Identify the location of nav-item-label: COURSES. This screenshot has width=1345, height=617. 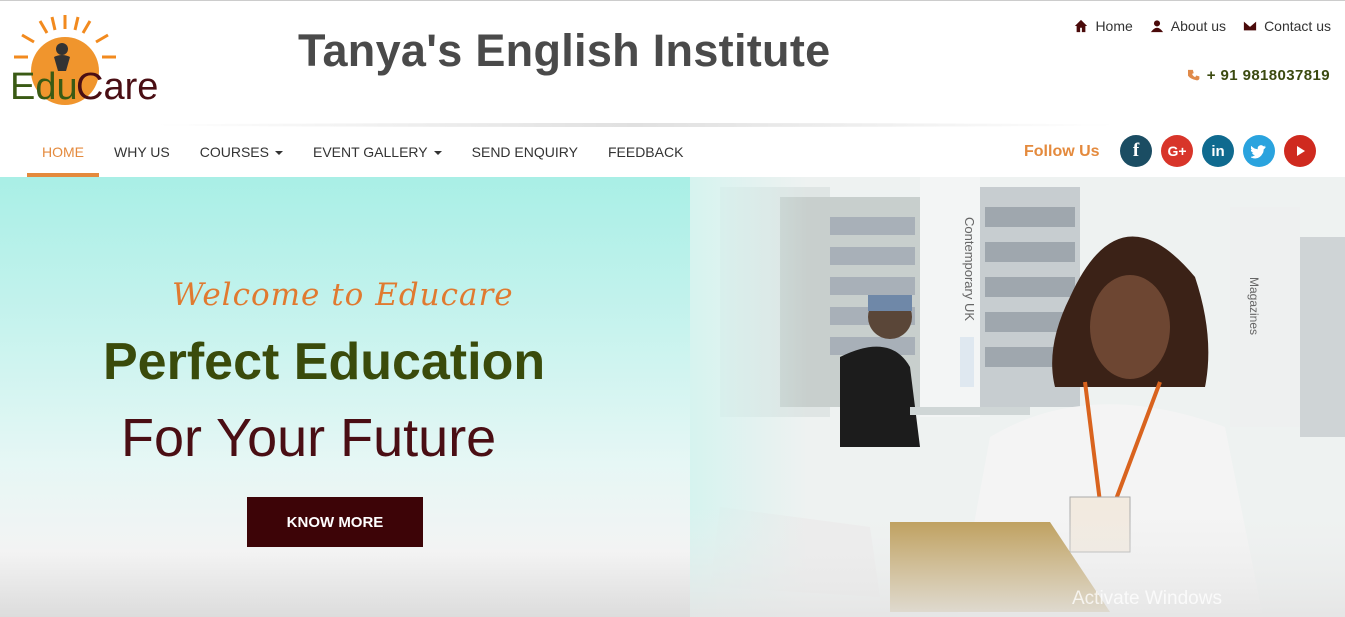
(234, 152).